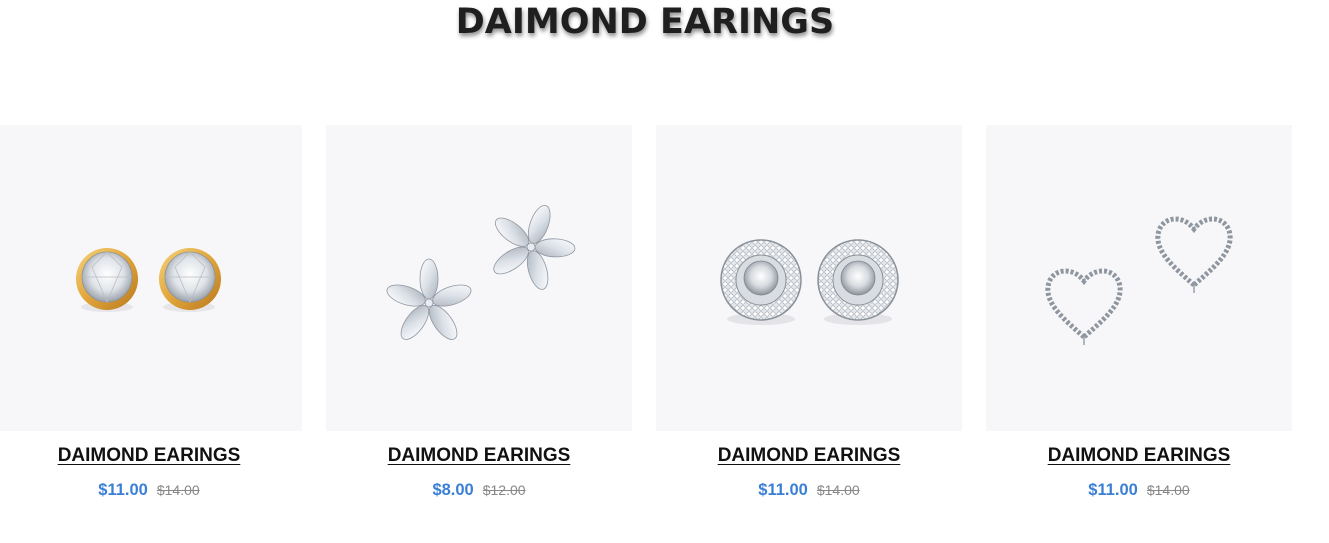 The image size is (1329, 543). Describe the element at coordinates (809, 282) in the screenshot. I see `halo-diamond-stud-earrings-image` at that location.